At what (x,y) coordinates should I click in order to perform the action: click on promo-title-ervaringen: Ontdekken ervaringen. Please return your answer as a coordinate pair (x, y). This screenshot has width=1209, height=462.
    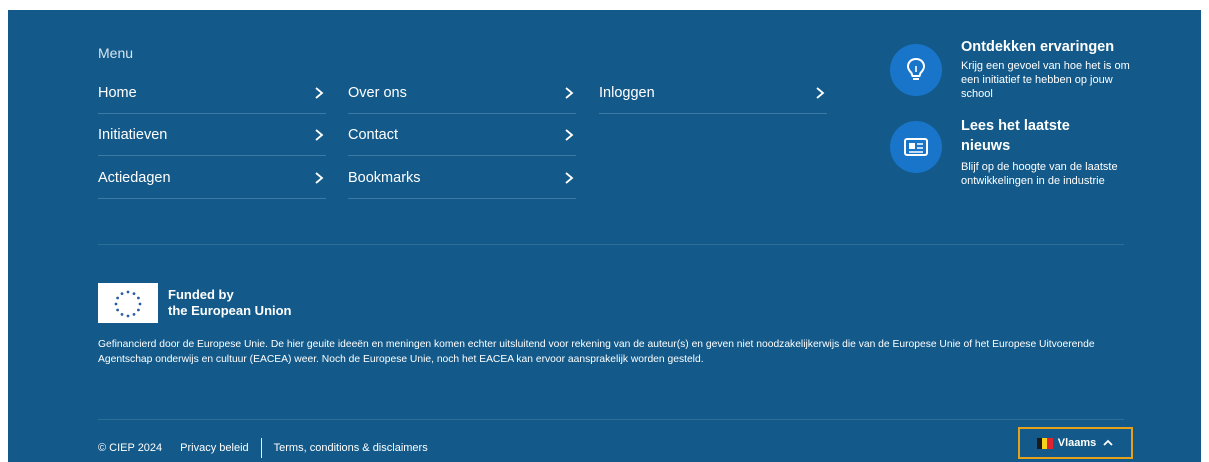
    Looking at the image, I should click on (1037, 47).